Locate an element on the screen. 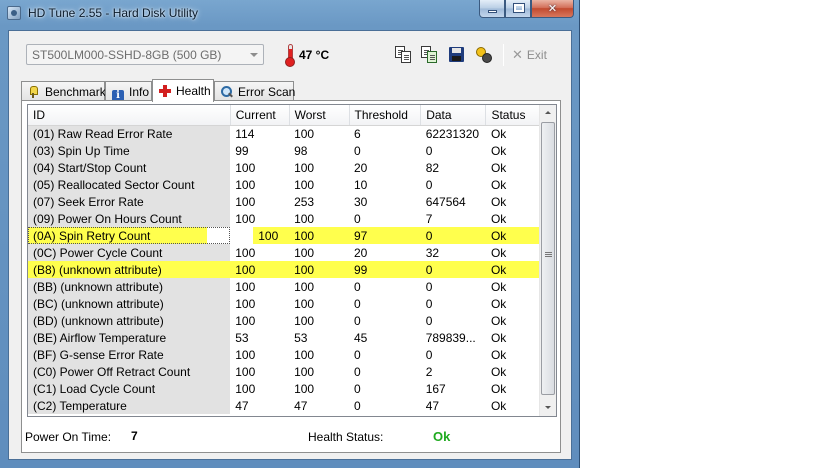  close-icon: ✕ is located at coordinates (552, 9).